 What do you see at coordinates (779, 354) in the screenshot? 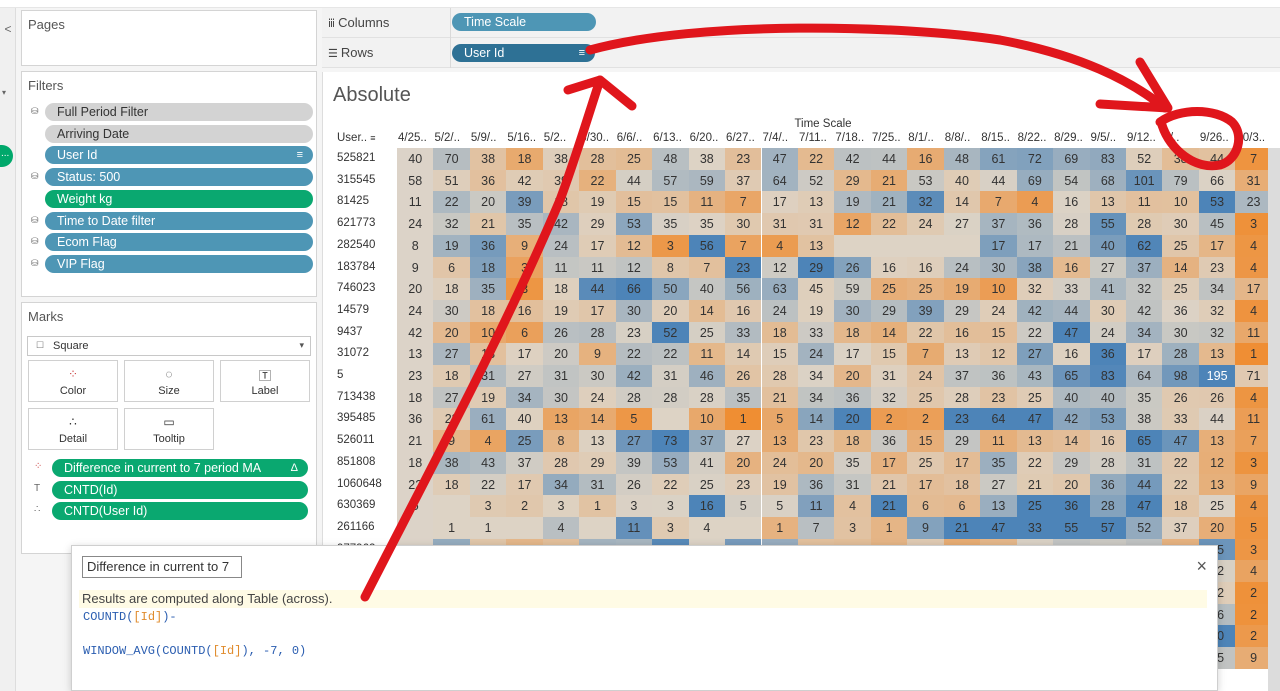
I see `heatmap-cell: 15` at bounding box center [779, 354].